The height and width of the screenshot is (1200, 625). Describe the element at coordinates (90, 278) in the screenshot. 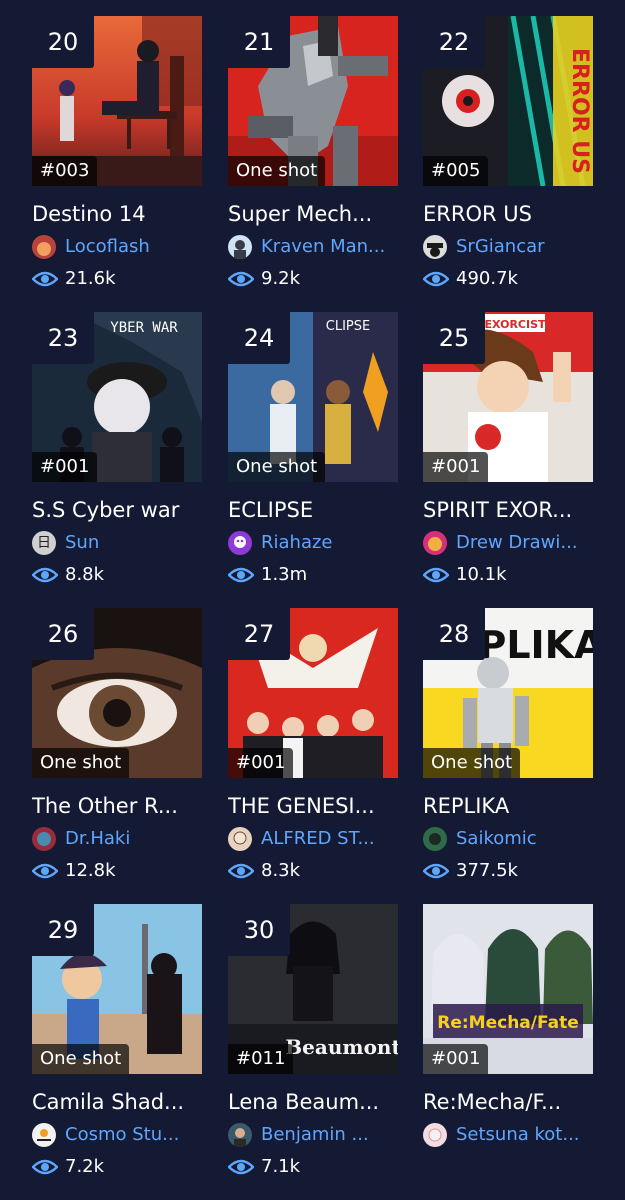

I see `view-count: 21.6k` at that location.